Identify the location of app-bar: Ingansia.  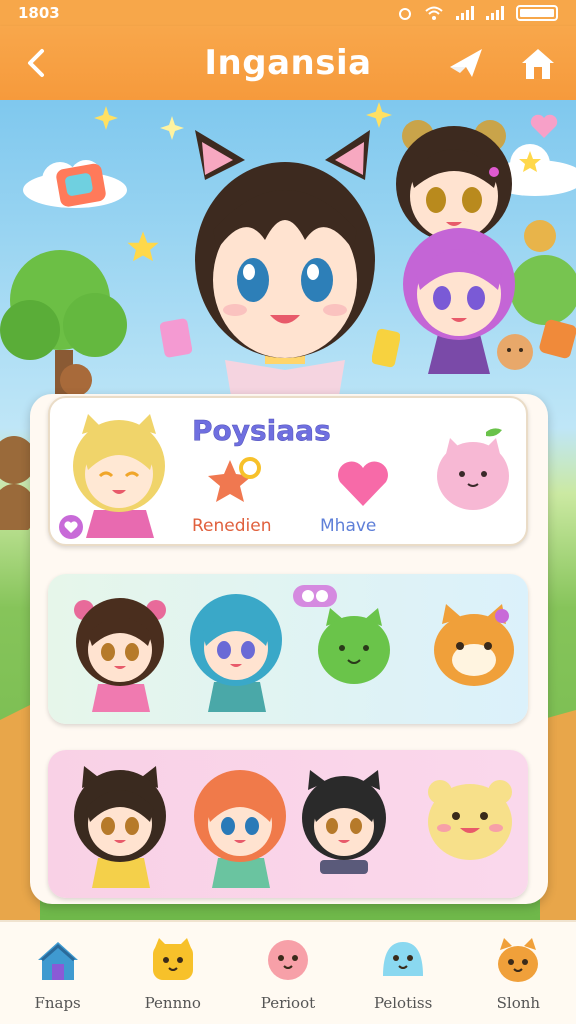
(288, 63).